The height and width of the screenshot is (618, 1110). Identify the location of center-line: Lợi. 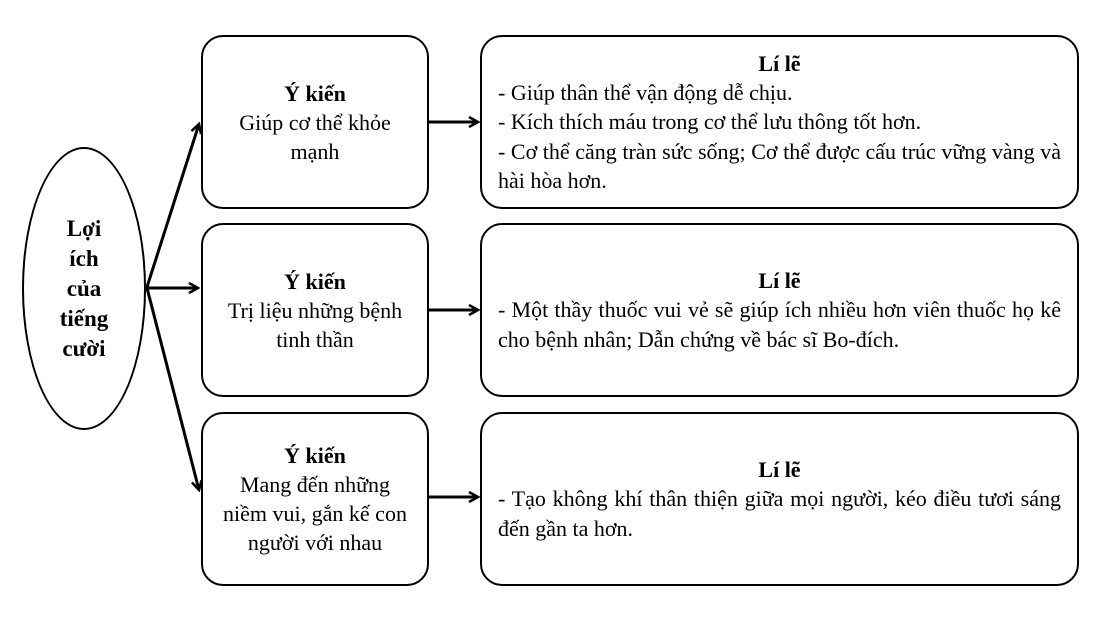
(84, 228).